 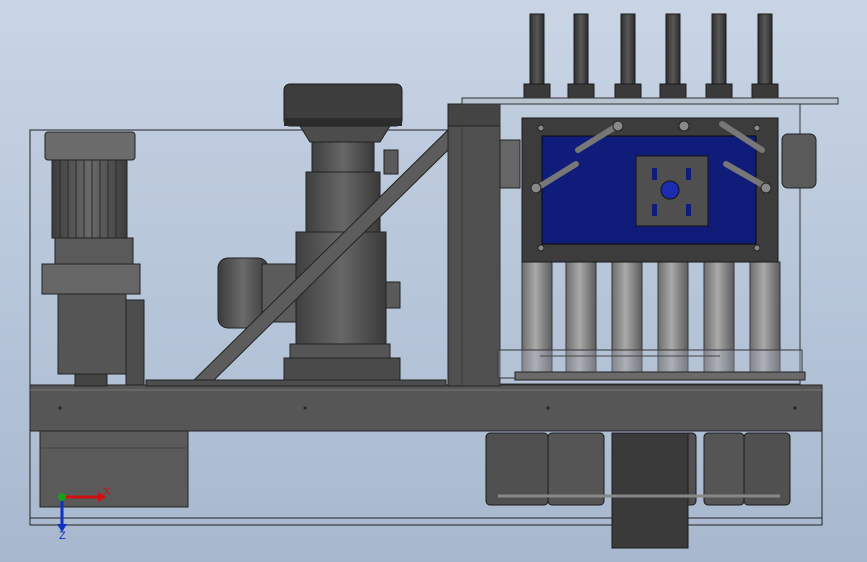 I want to click on blue-panel-housing, so click(x=658, y=190).